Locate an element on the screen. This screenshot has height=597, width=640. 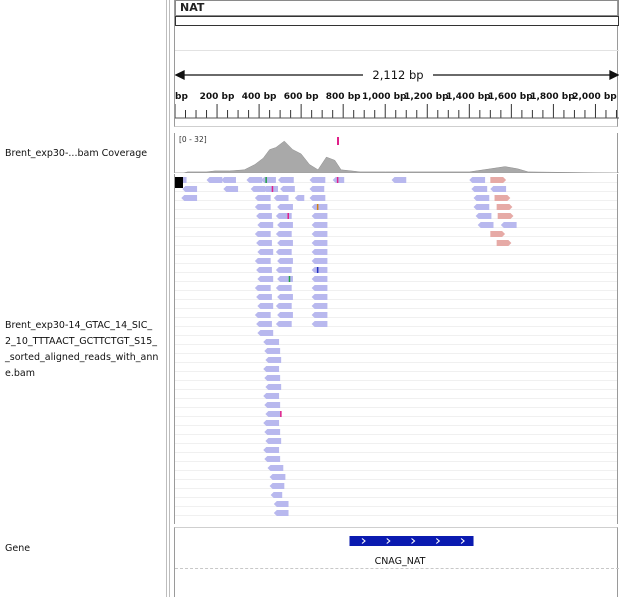
gene-track: CNAG_NAT is located at coordinates (396, 562).